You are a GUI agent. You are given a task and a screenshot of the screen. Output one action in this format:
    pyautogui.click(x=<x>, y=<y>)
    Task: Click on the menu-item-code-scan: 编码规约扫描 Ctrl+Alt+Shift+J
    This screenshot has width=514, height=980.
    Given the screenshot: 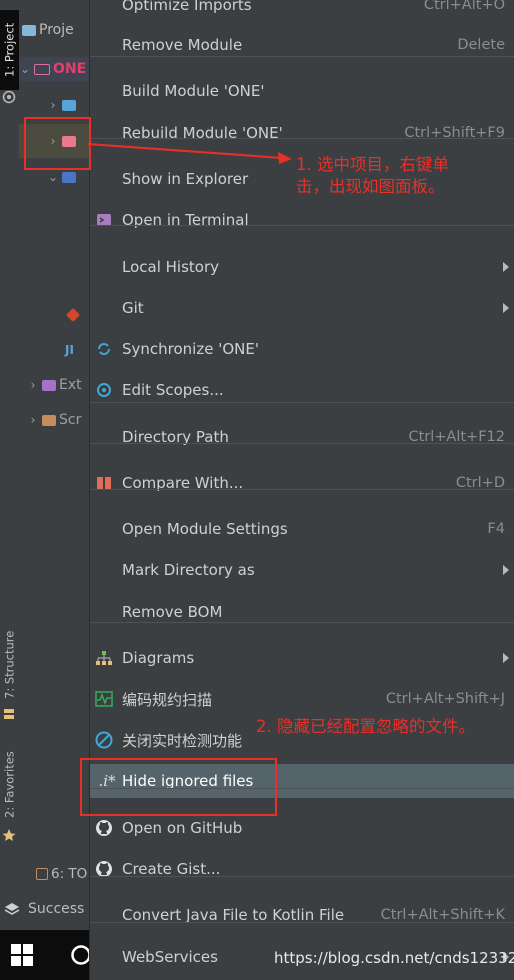 What is the action you would take?
    pyautogui.click(x=302, y=699)
    